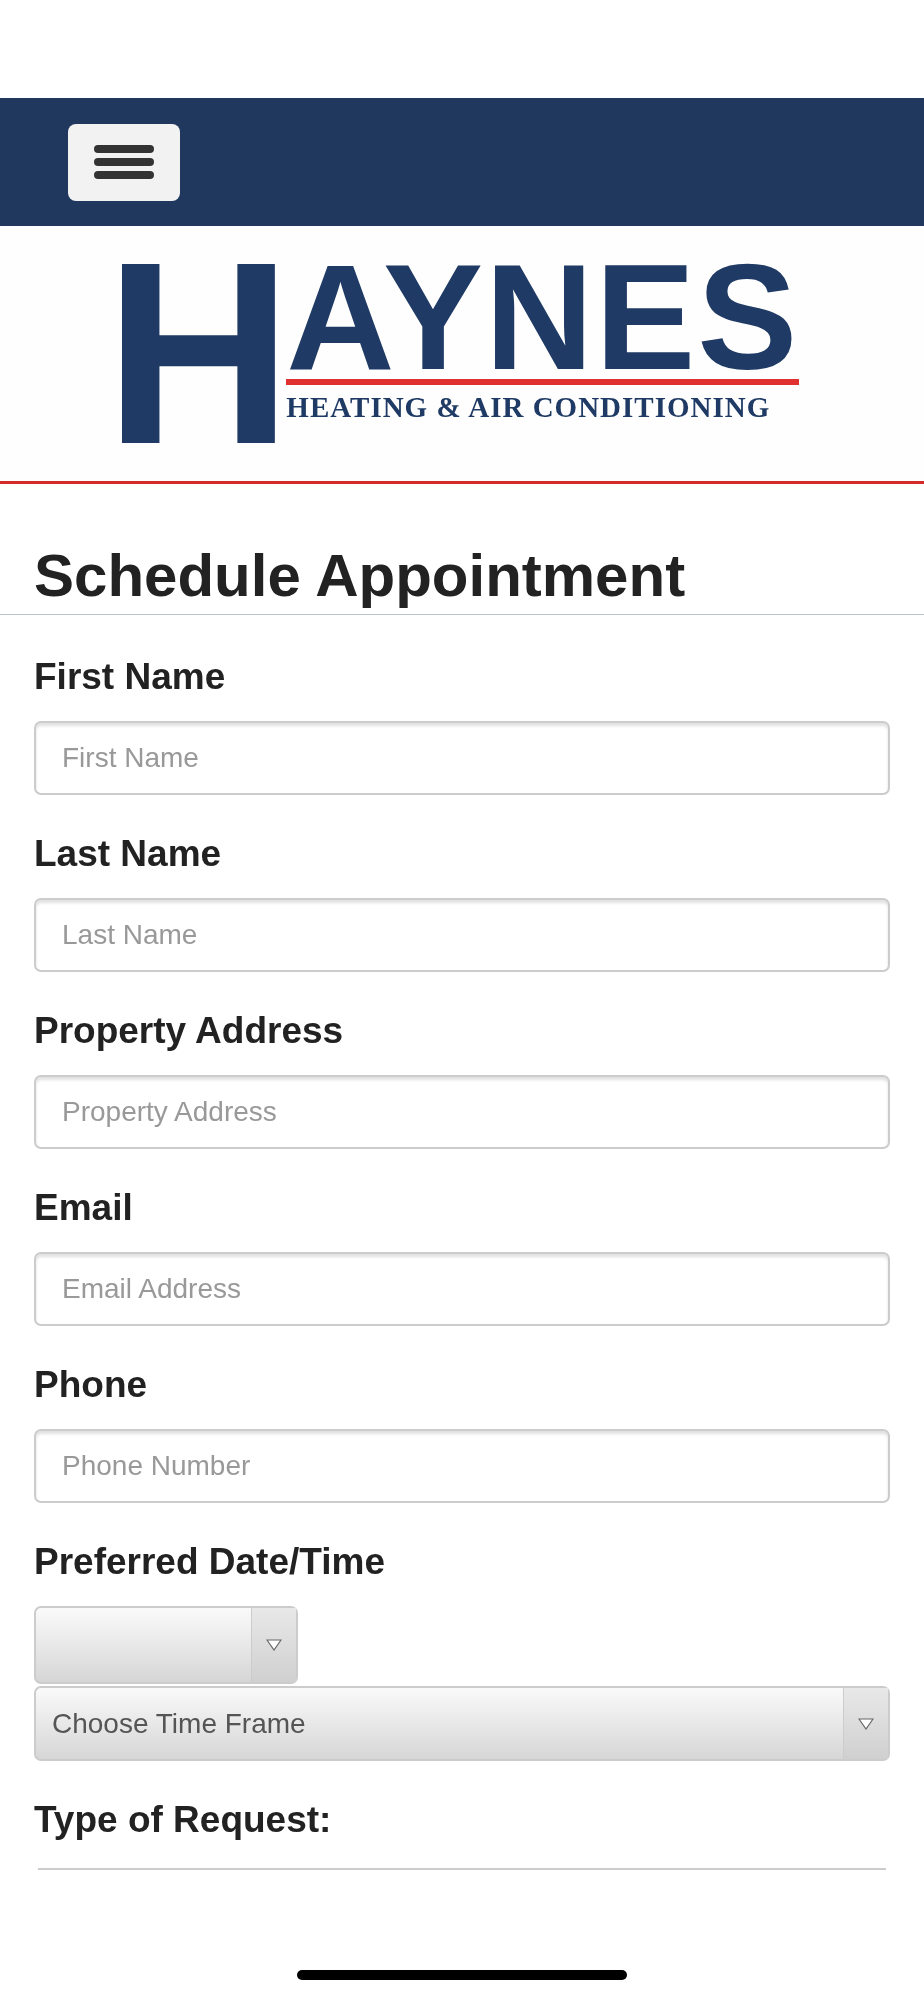 This screenshot has width=924, height=2000. I want to click on logo-tagline: HEATING & AIR CONDITIONING, so click(529, 407).